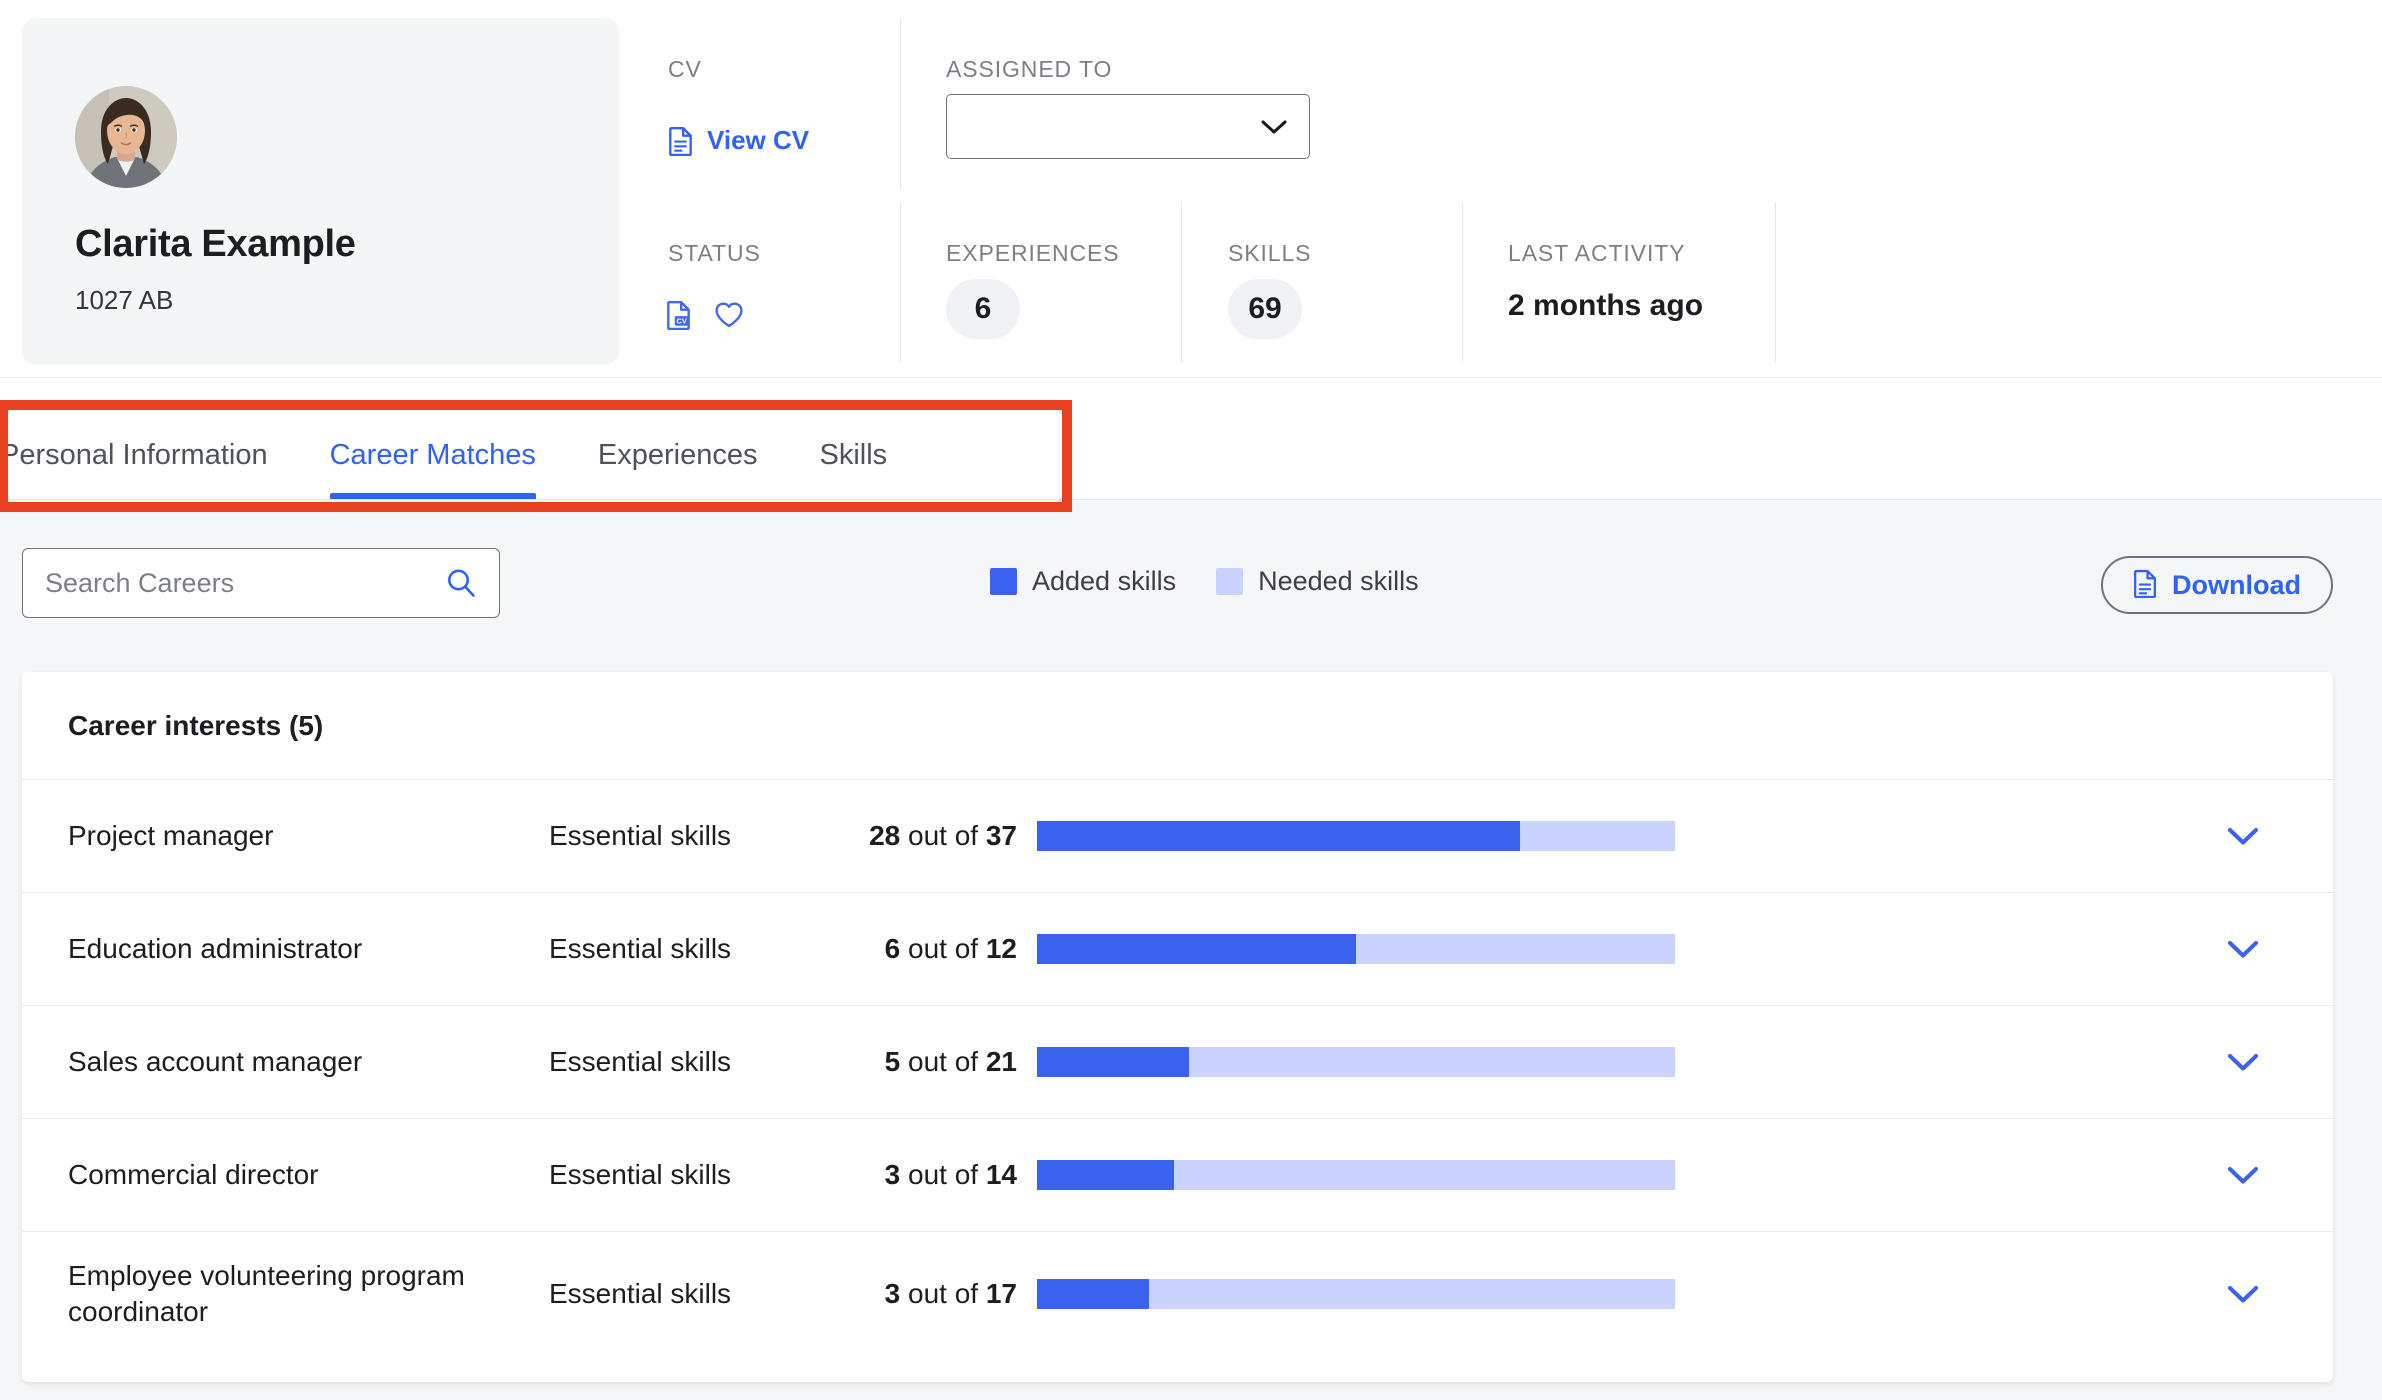  I want to click on status-icons: CV, so click(705, 317).